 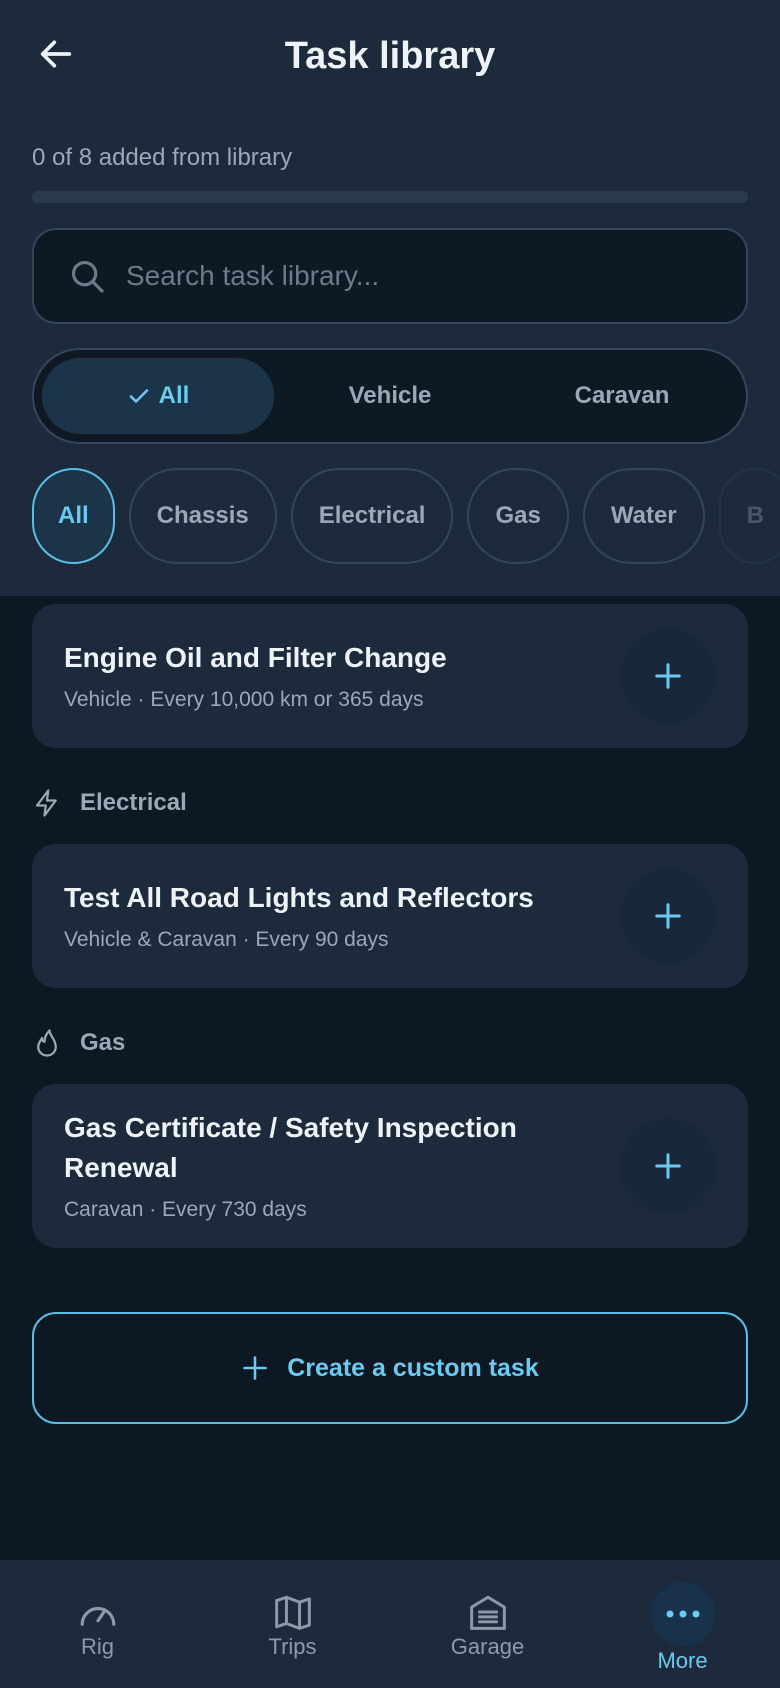 I want to click on search-box, so click(x=390, y=276).